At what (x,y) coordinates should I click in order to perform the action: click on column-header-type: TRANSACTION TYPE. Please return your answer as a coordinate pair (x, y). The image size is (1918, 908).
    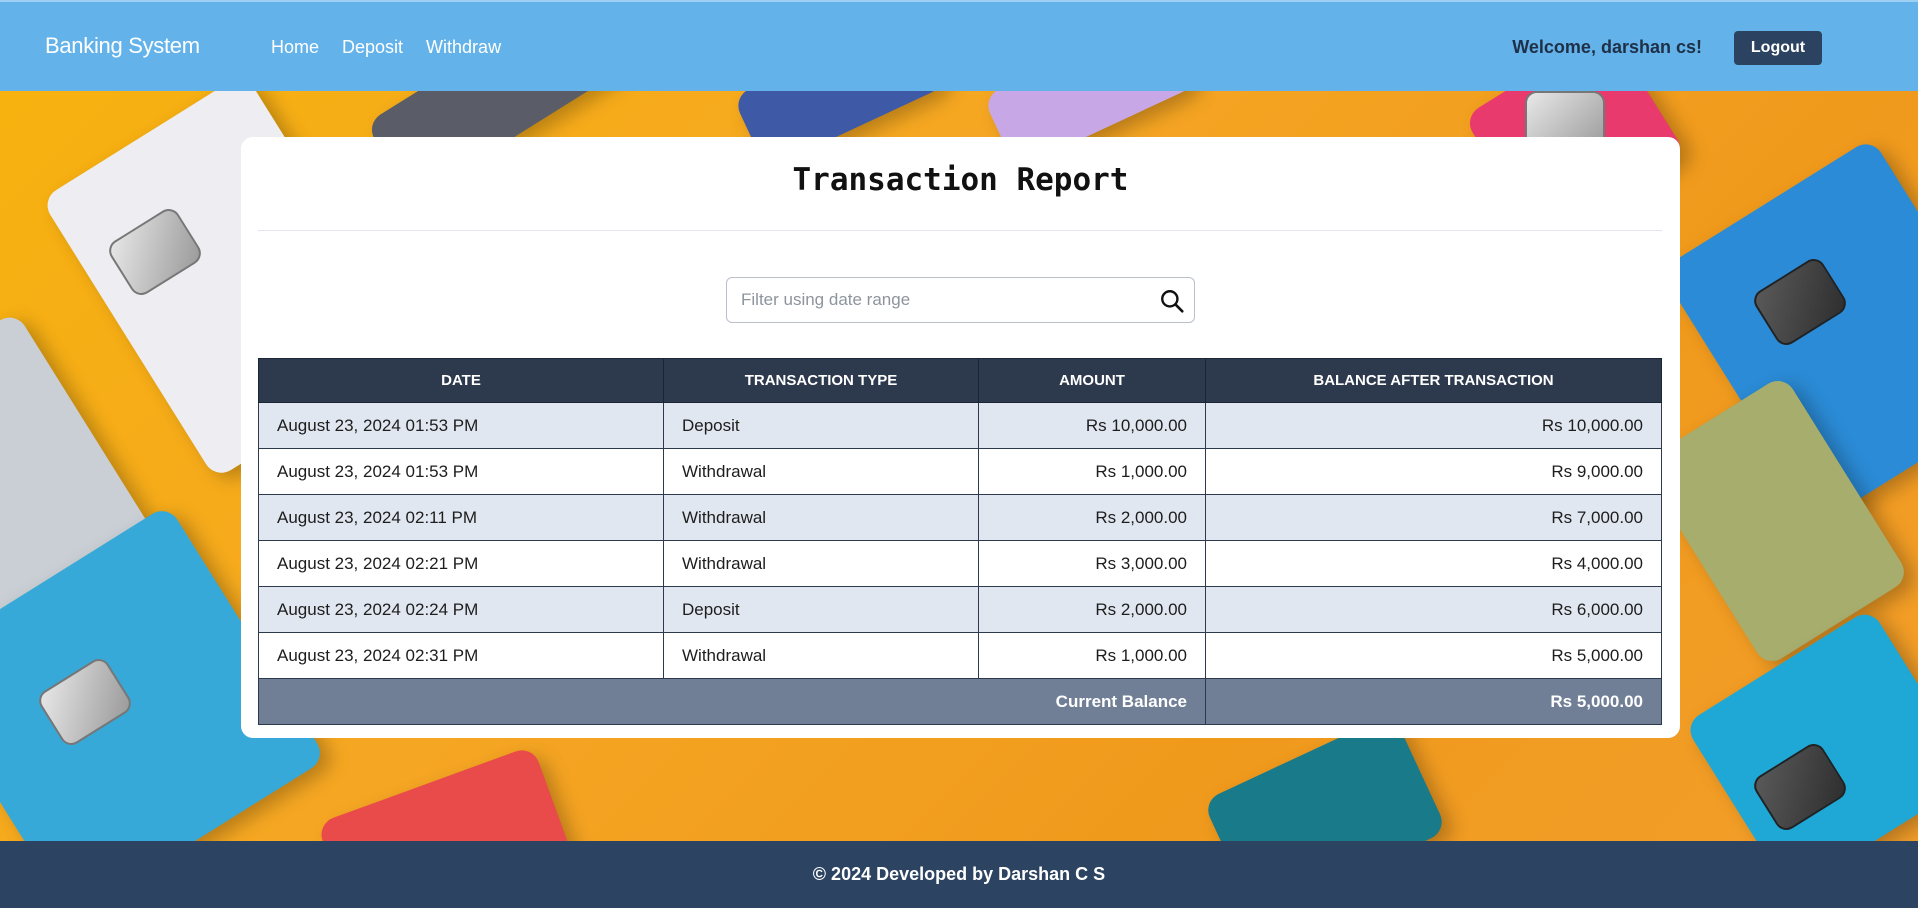
    Looking at the image, I should click on (821, 380).